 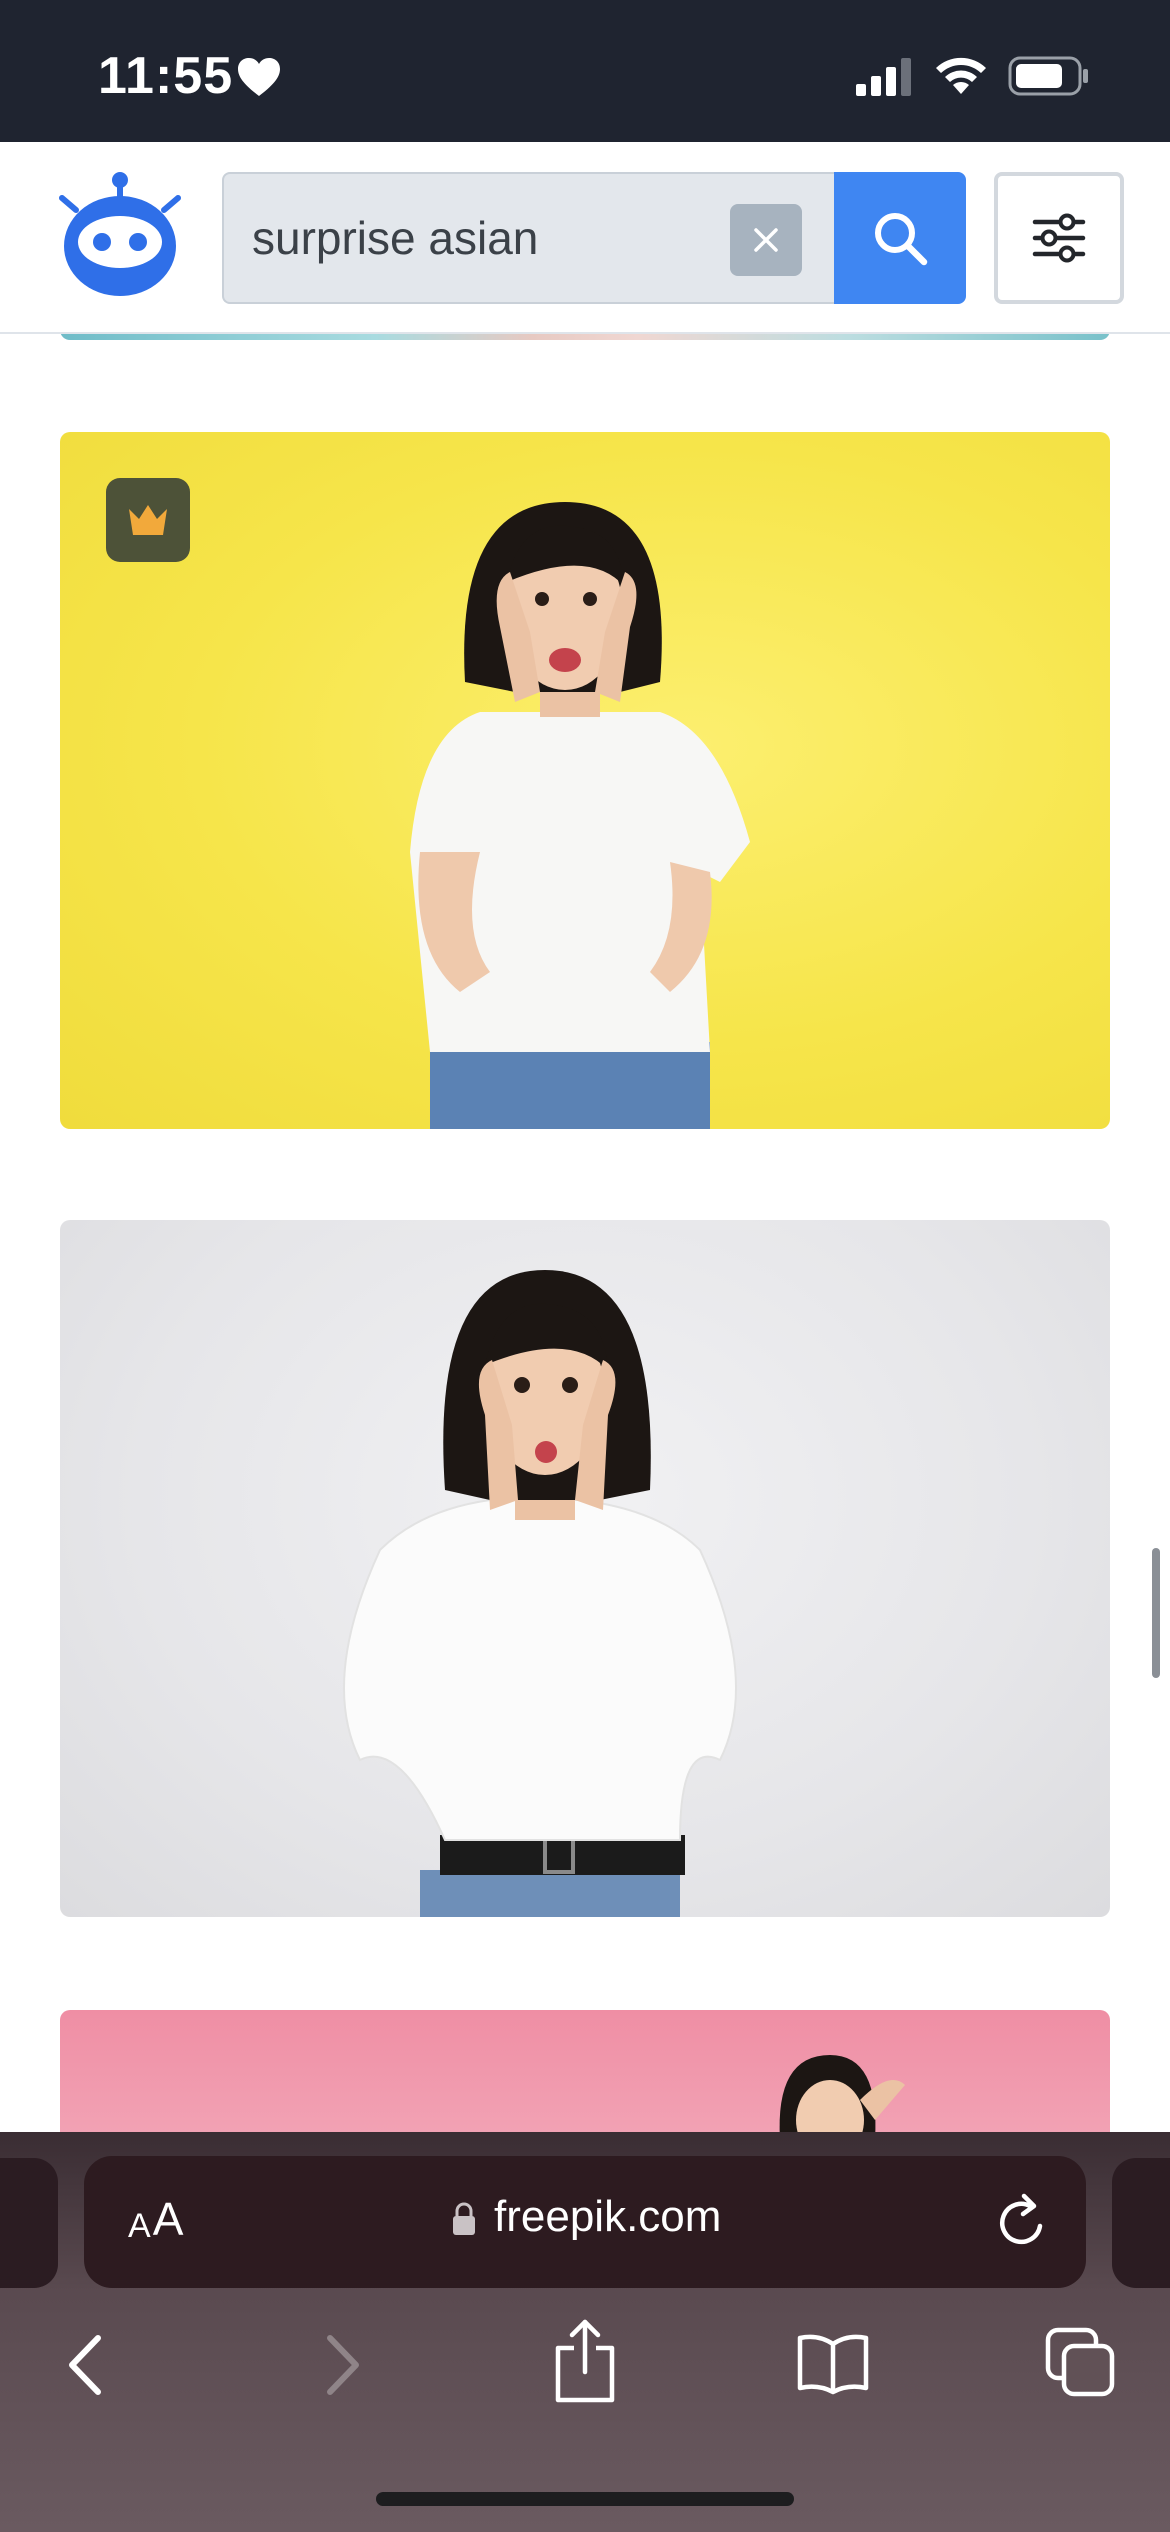 I want to click on close-icon, so click(x=766, y=240).